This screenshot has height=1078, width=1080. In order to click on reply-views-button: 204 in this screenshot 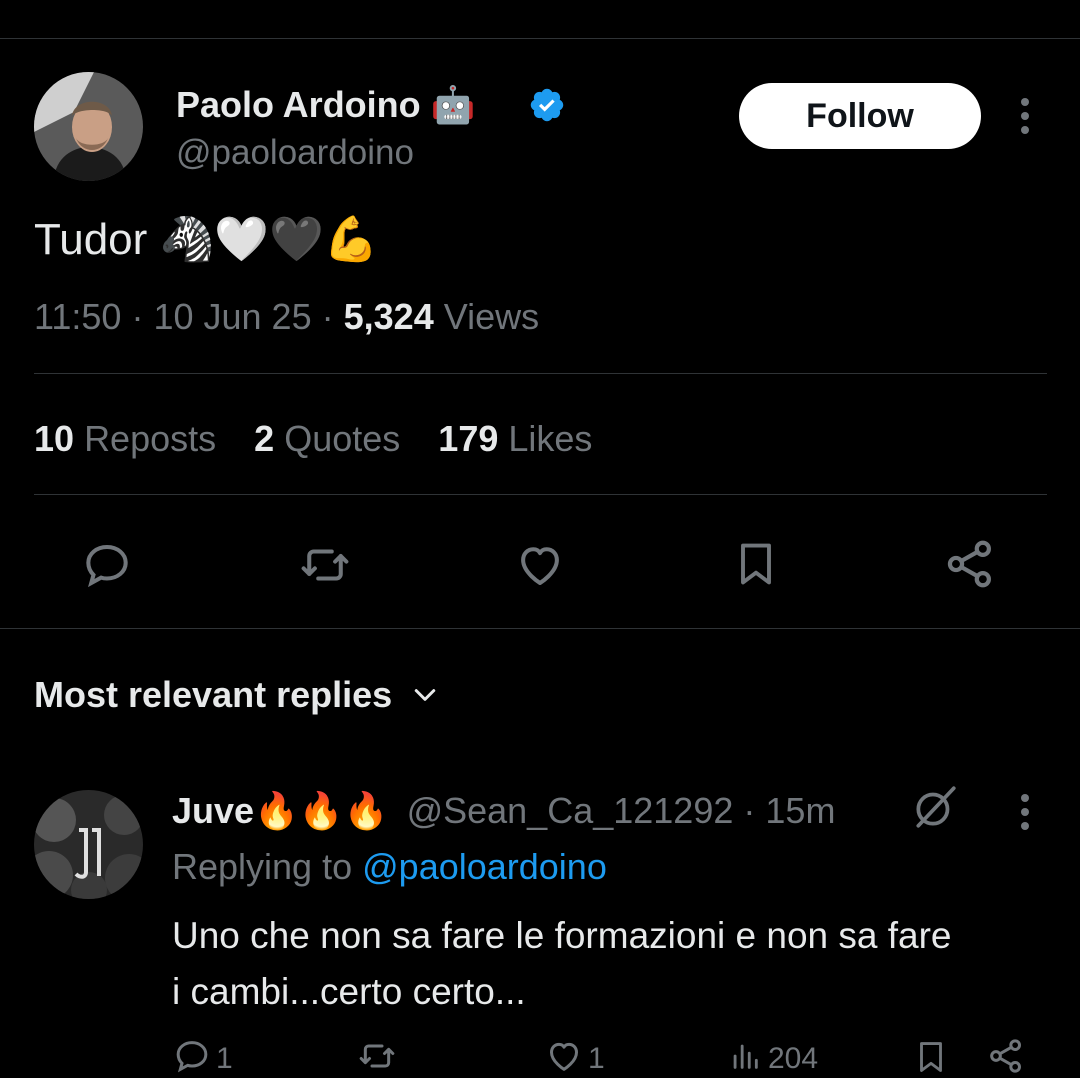, I will do `click(773, 1056)`.